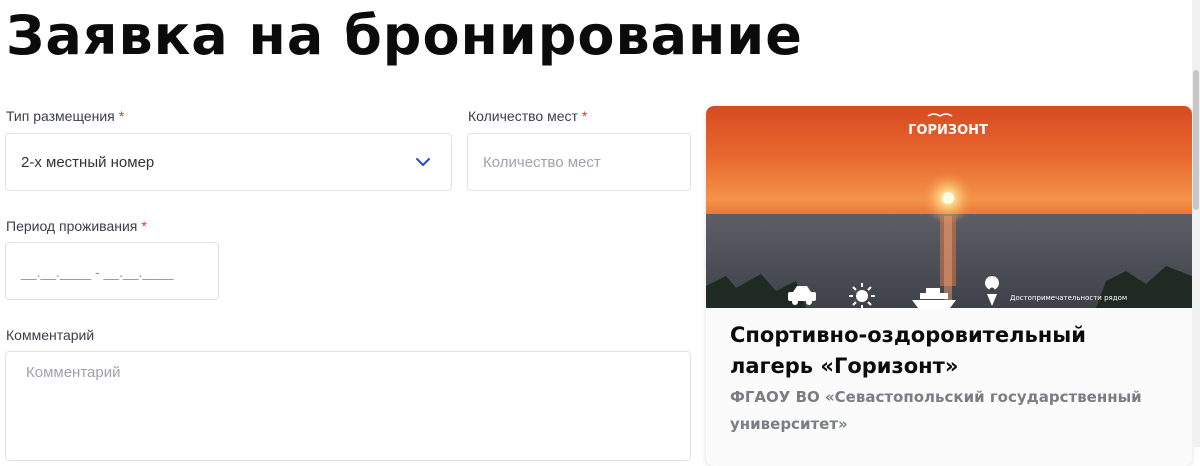  Describe the element at coordinates (228, 162) in the screenshot. I see `accommodation-select: 2-х местный номер` at that location.